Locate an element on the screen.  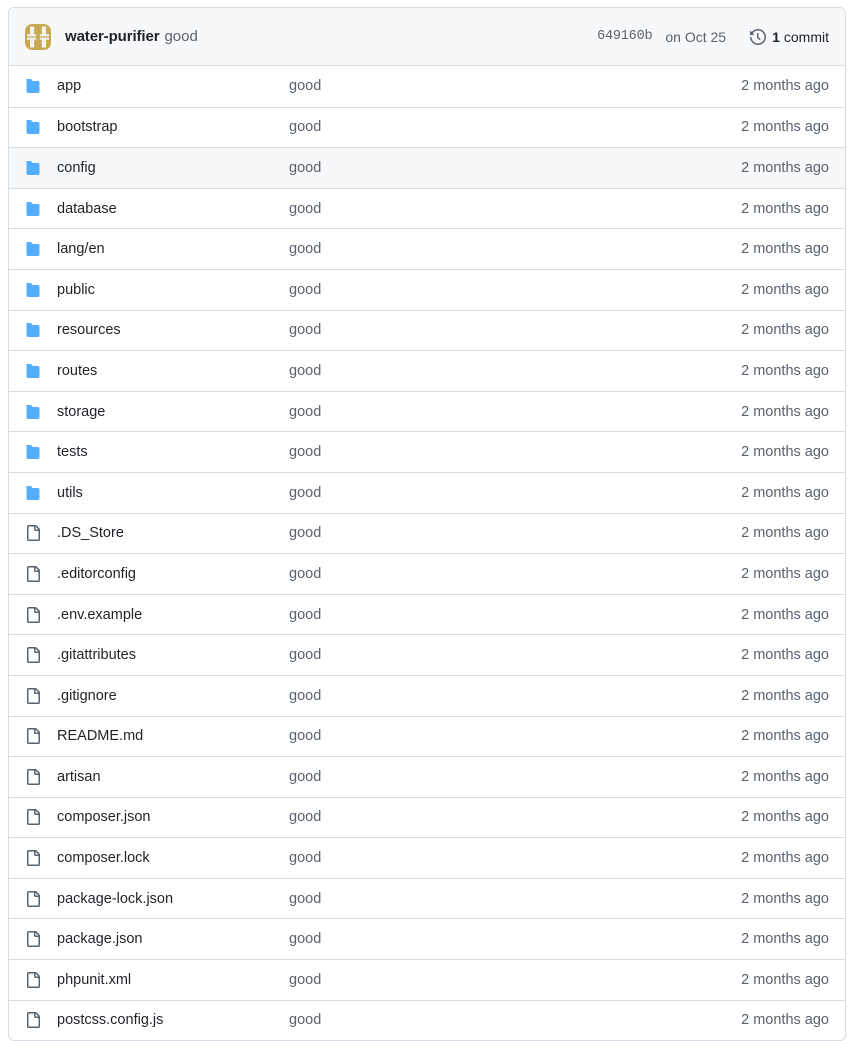
row-name-link: package-lock.json is located at coordinates (173, 899).